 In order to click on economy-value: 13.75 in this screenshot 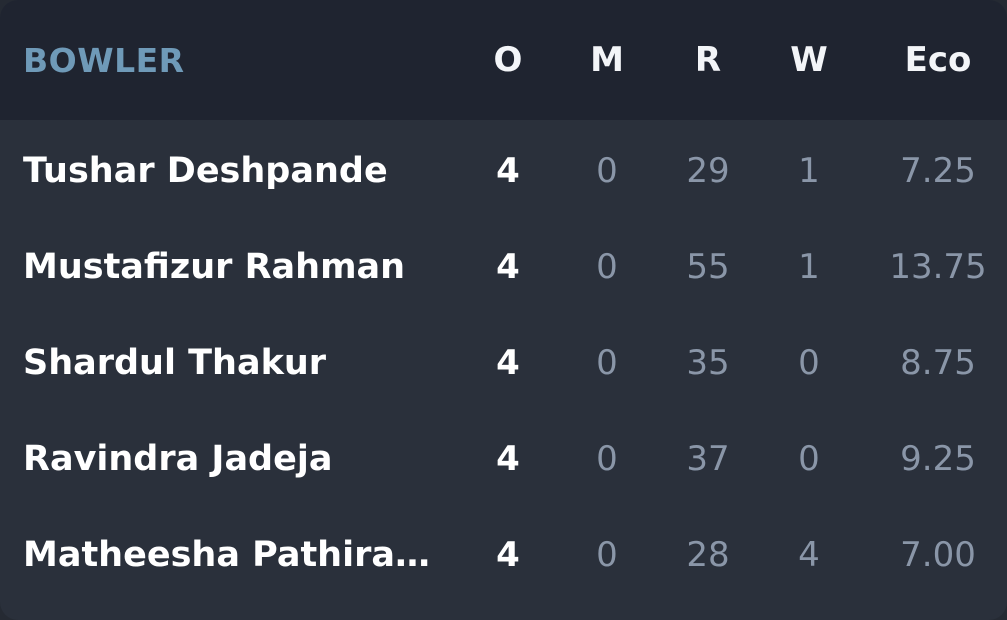, I will do `click(938, 267)`.